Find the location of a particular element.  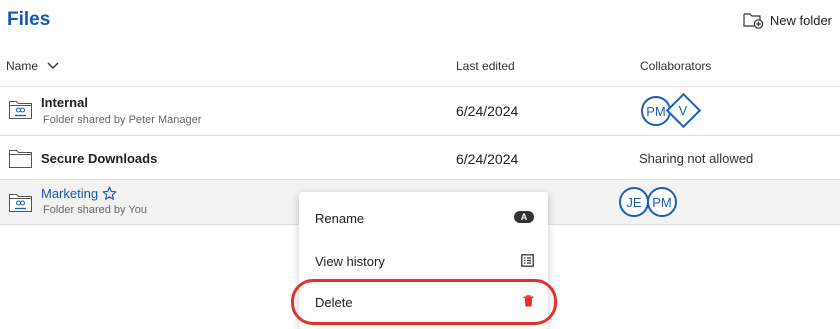

chevron-down-icon is located at coordinates (53, 65).